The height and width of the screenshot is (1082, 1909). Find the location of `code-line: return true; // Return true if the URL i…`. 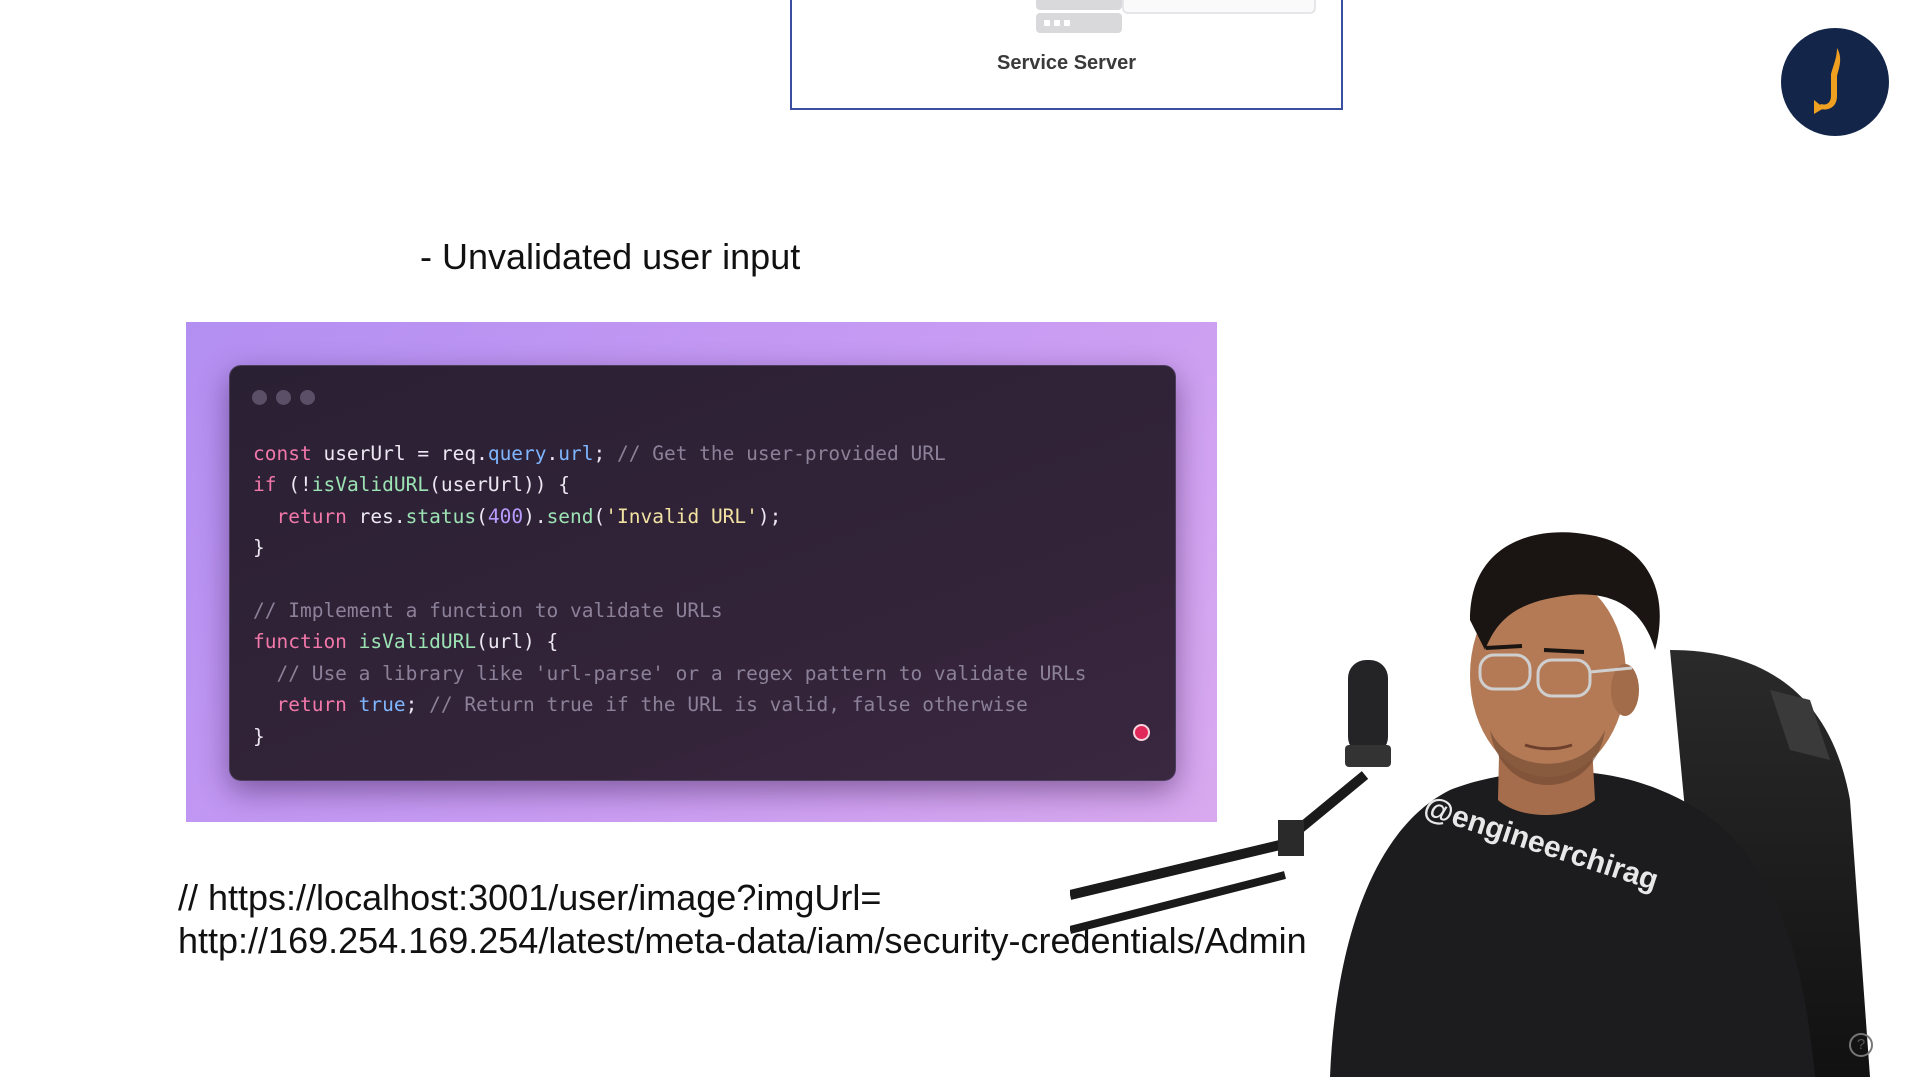

code-line: return true; // Return true if the URL i… is located at coordinates (670, 704).